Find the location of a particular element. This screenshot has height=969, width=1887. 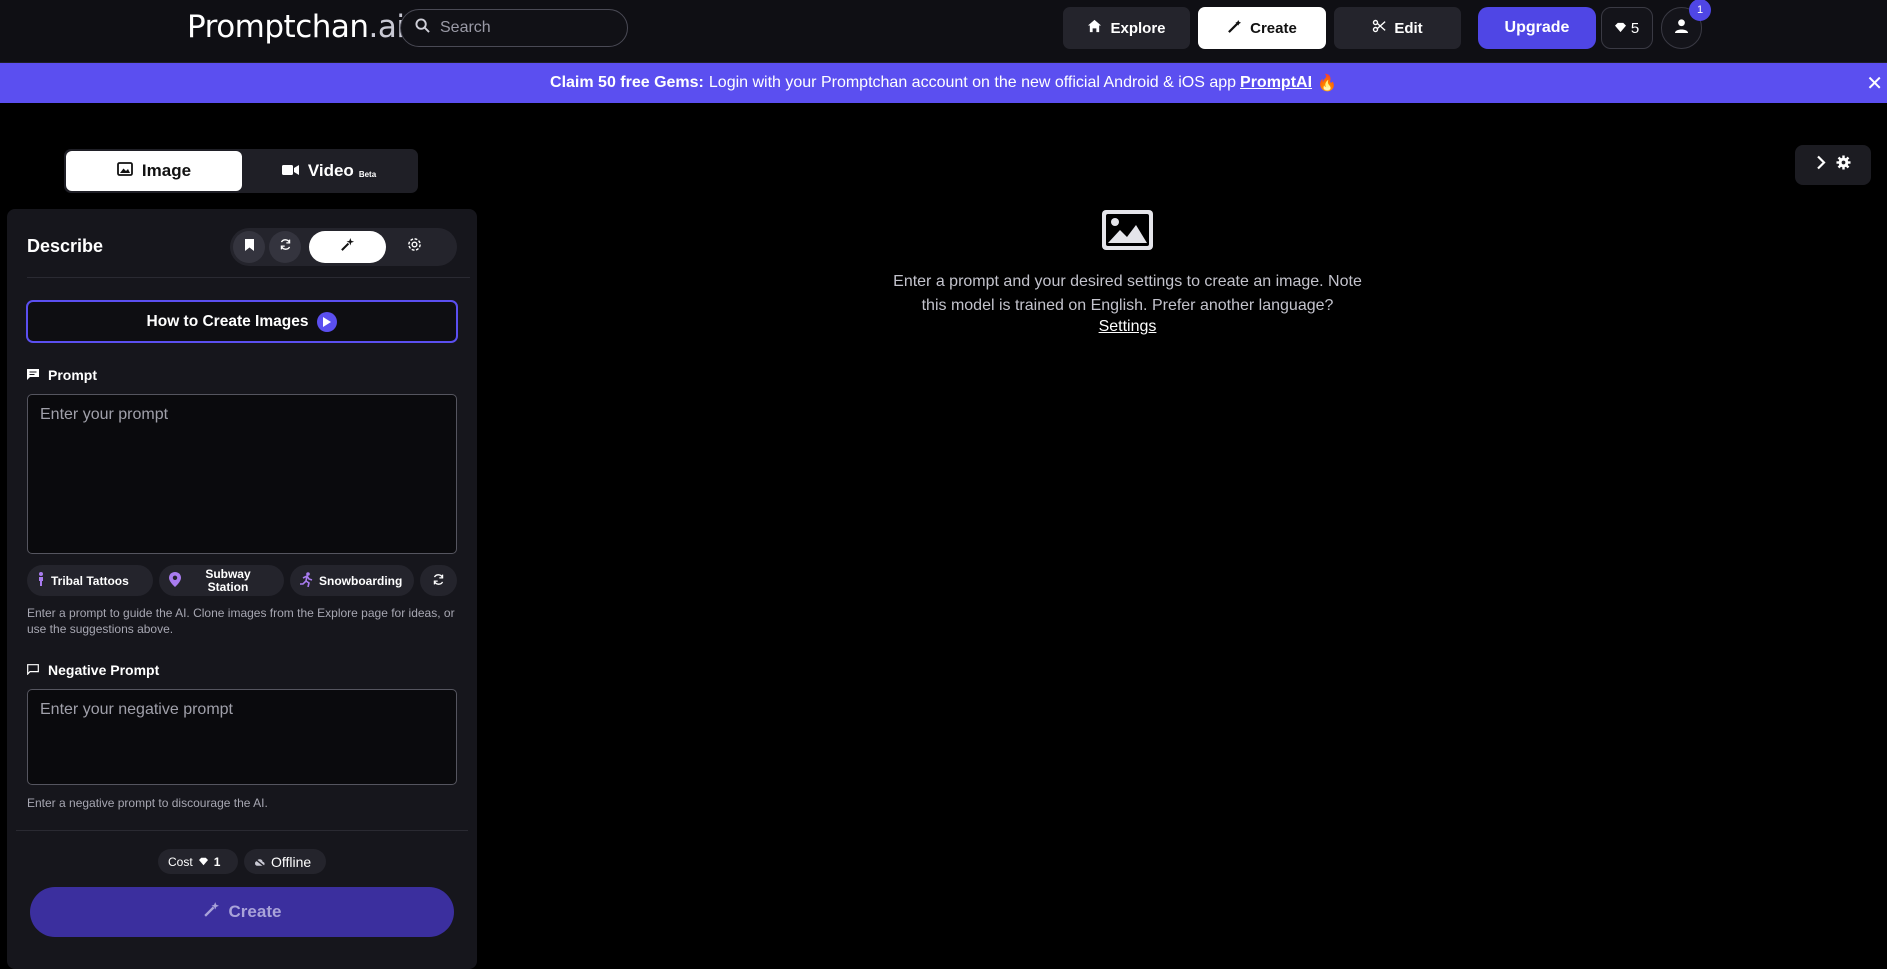

search-box is located at coordinates (514, 28).